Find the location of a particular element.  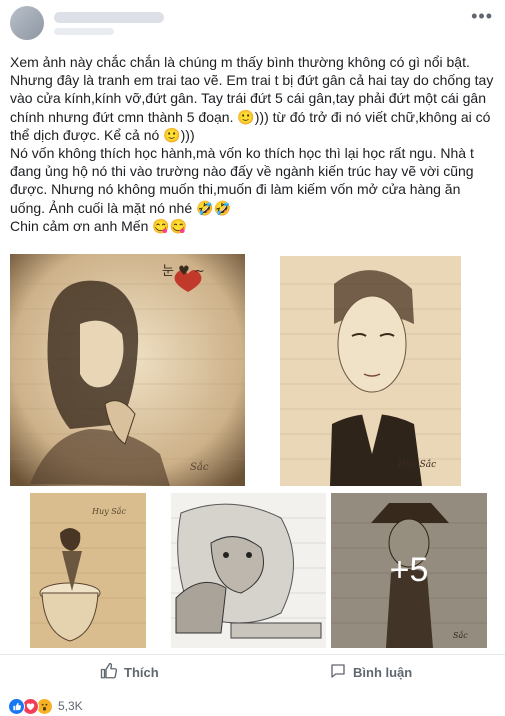

more-photos-overlay: +5 is located at coordinates (409, 570).